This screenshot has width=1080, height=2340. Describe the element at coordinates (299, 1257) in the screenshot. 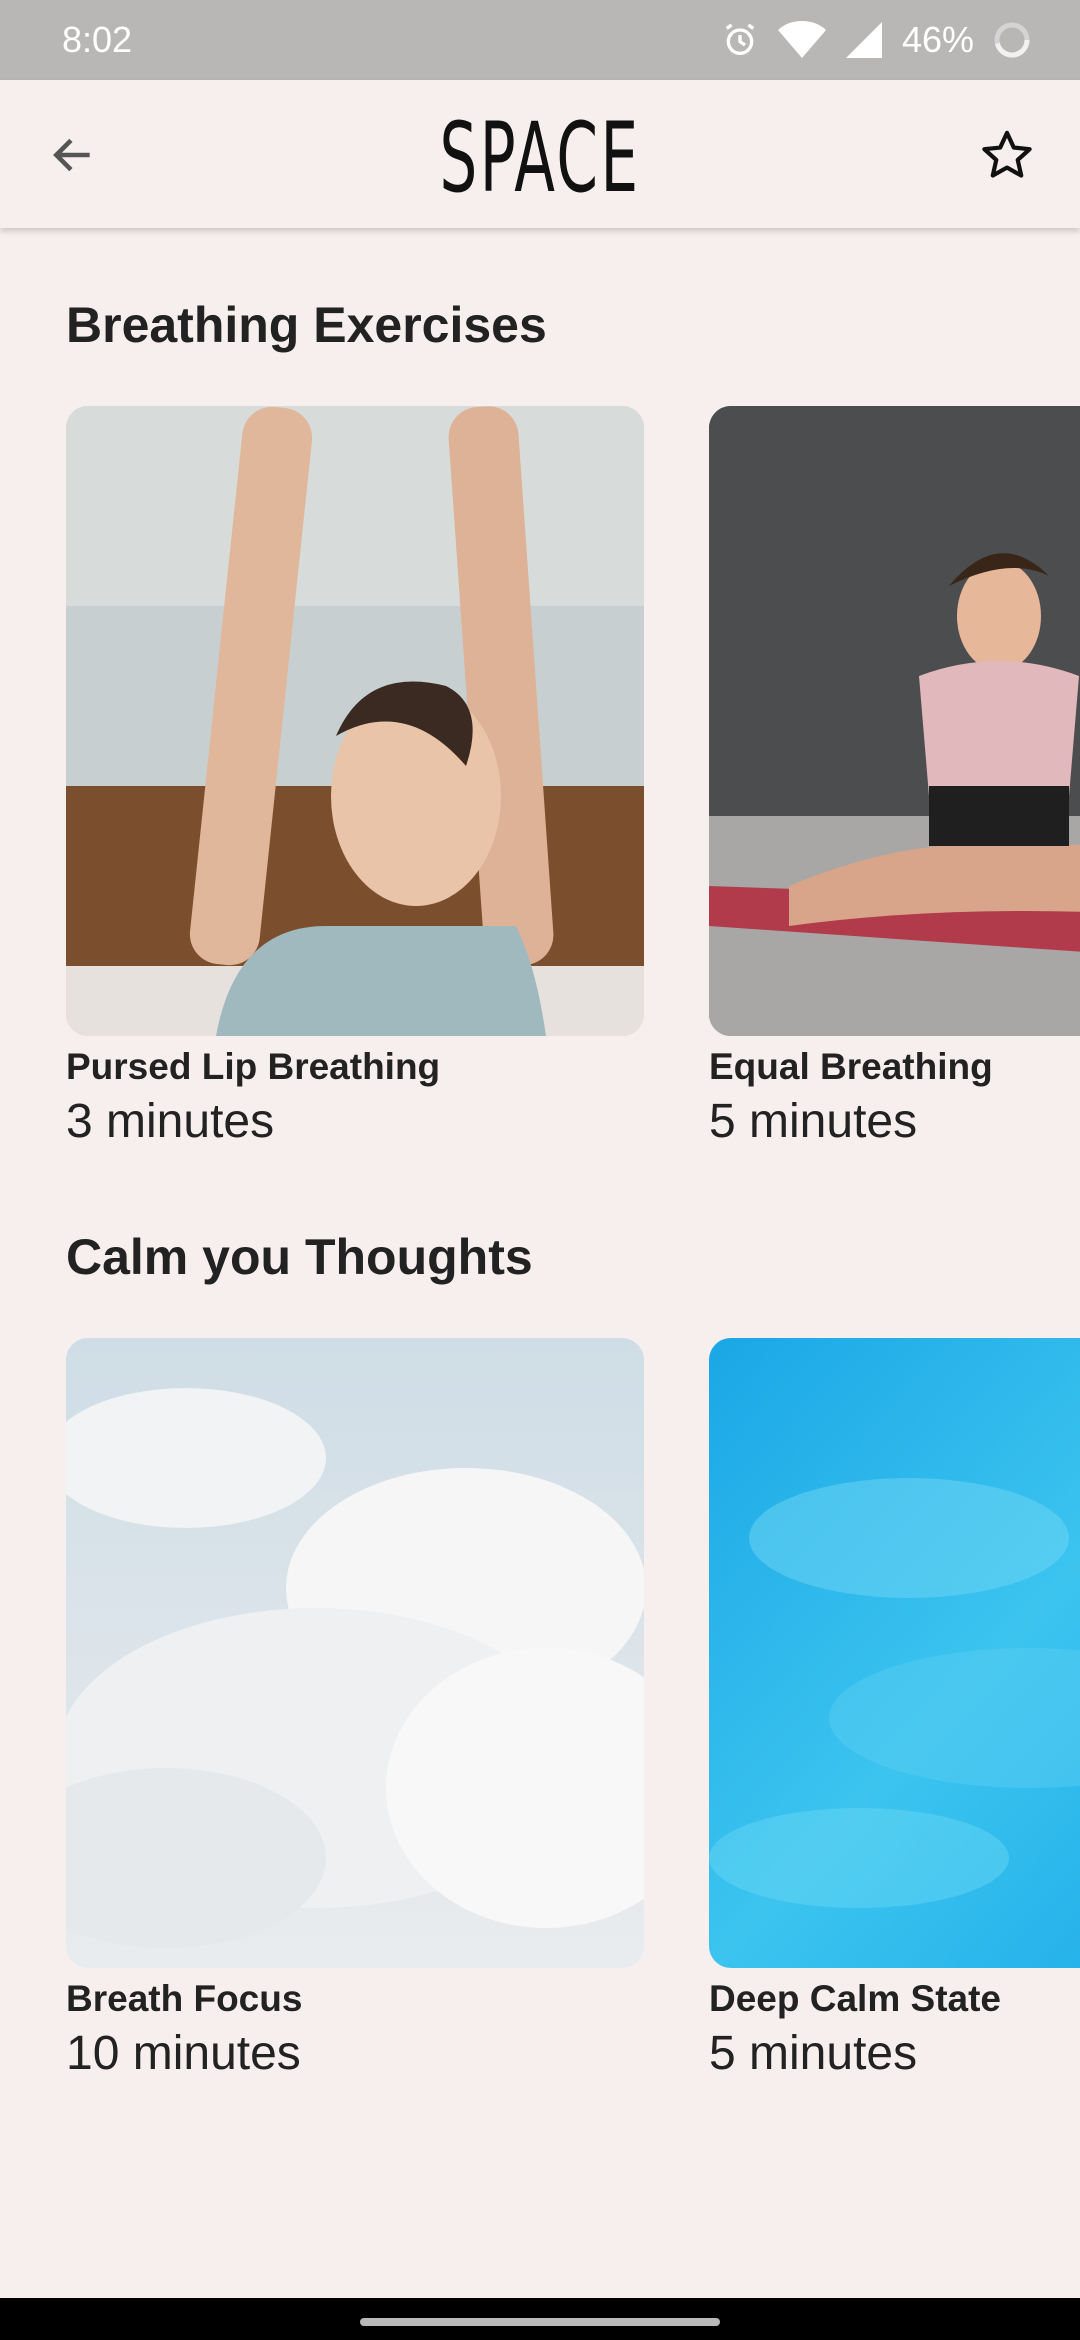

I see `section-title-calm: Calm you Thoughts` at that location.